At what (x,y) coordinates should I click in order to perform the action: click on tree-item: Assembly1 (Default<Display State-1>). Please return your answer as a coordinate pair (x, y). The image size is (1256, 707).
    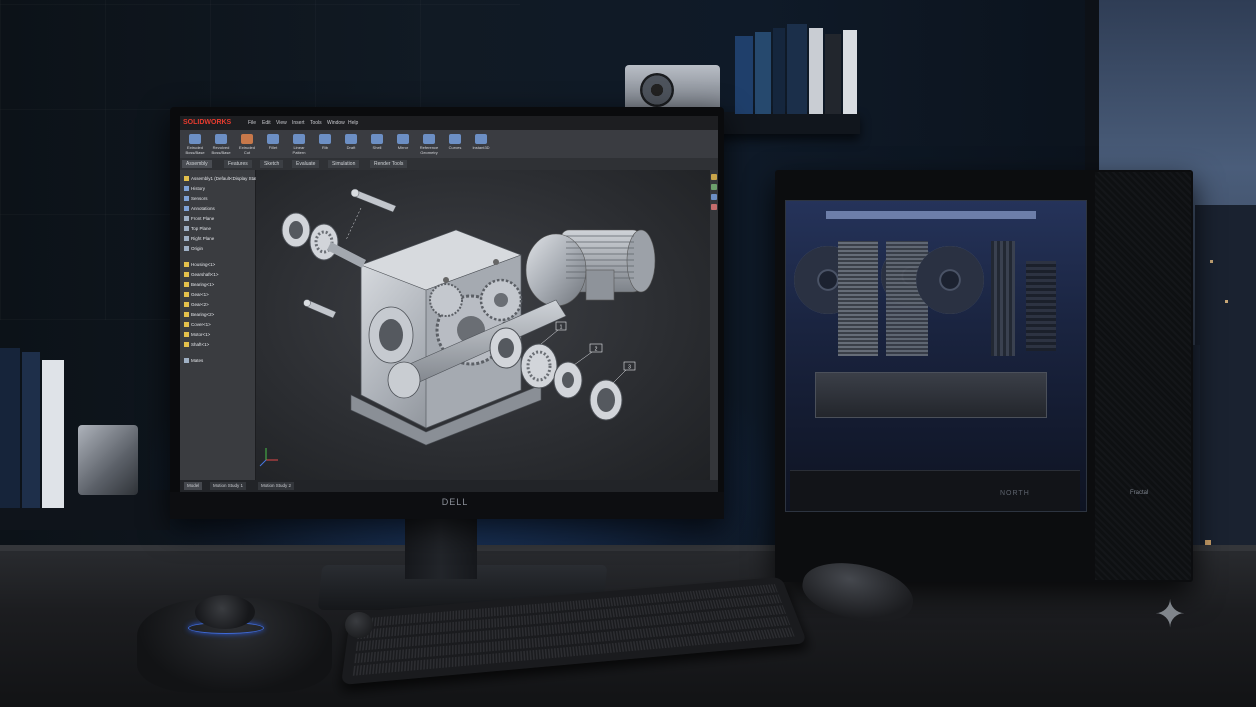
    Looking at the image, I should click on (225, 178).